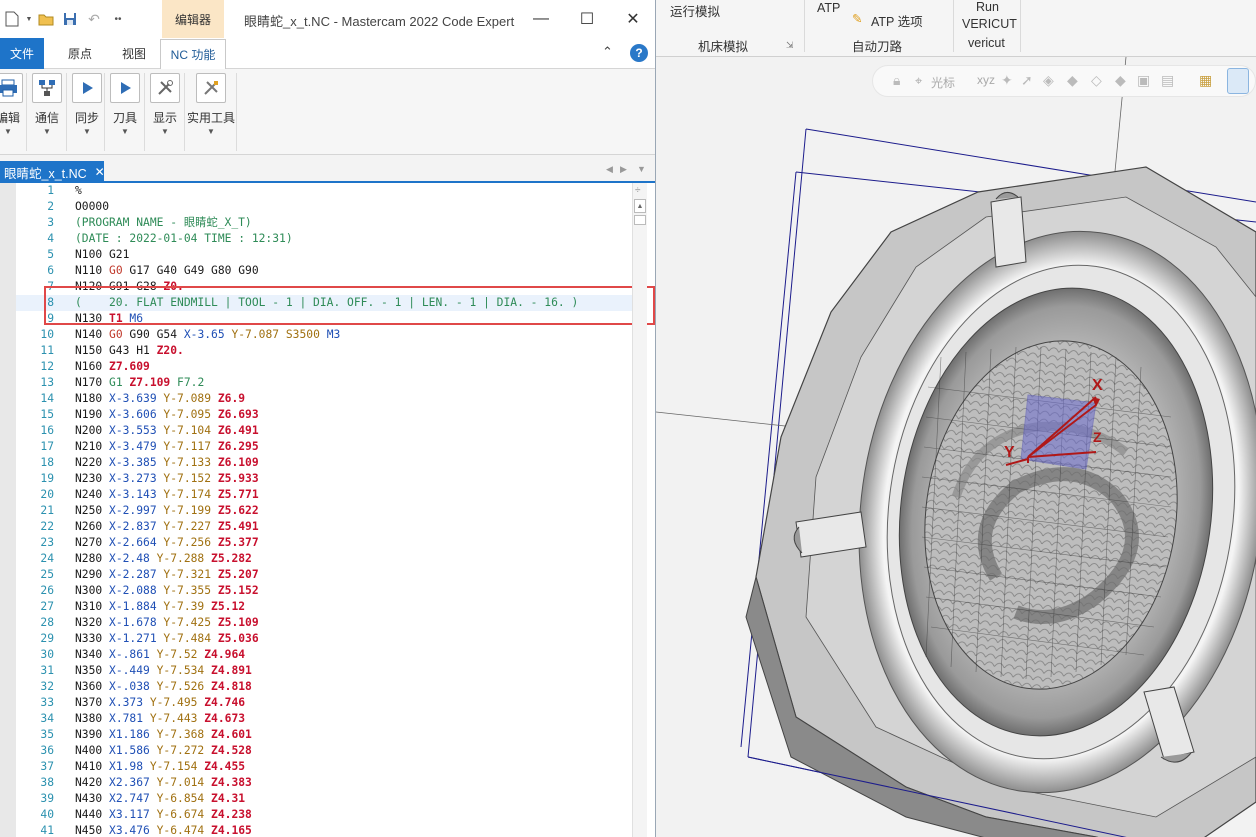 The width and height of the screenshot is (1256, 837). Describe the element at coordinates (129, 287) in the screenshot. I see `line-code: N120 G91 G28 Z0.` at that location.